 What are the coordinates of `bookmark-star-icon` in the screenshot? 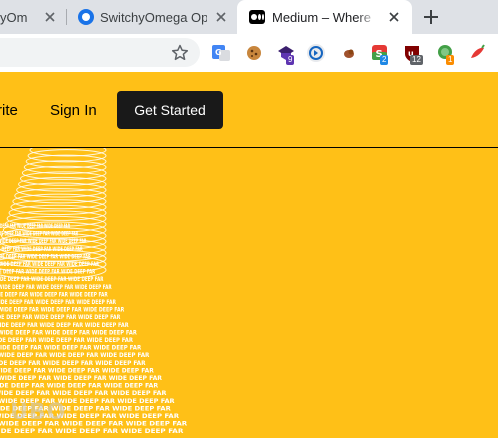 It's located at (180, 53).